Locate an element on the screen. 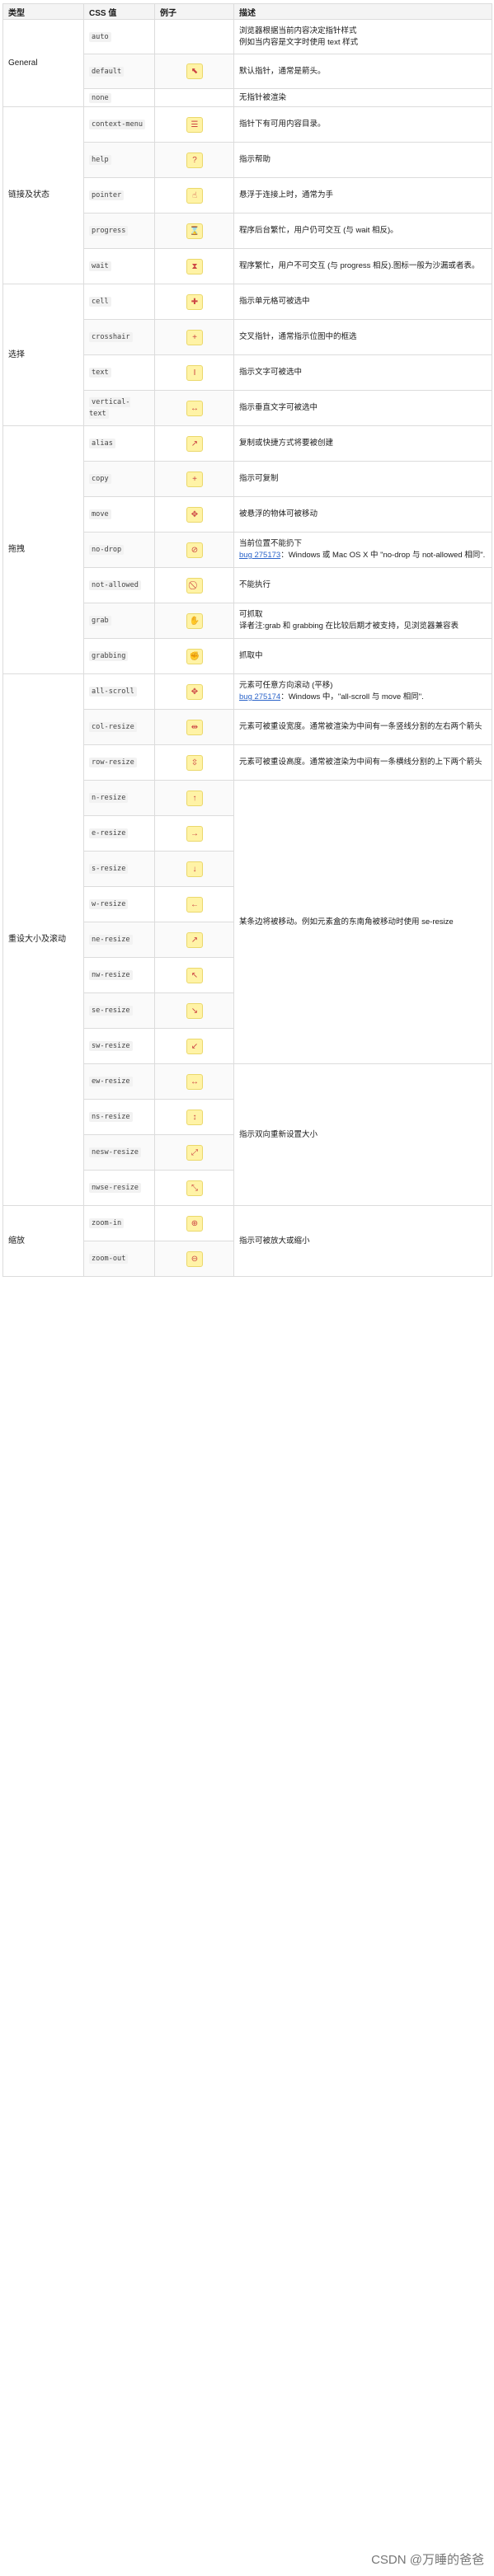 The height and width of the screenshot is (2576, 494). description-cell: 交叉指针，通常指示位图中的框选 is located at coordinates (363, 337).